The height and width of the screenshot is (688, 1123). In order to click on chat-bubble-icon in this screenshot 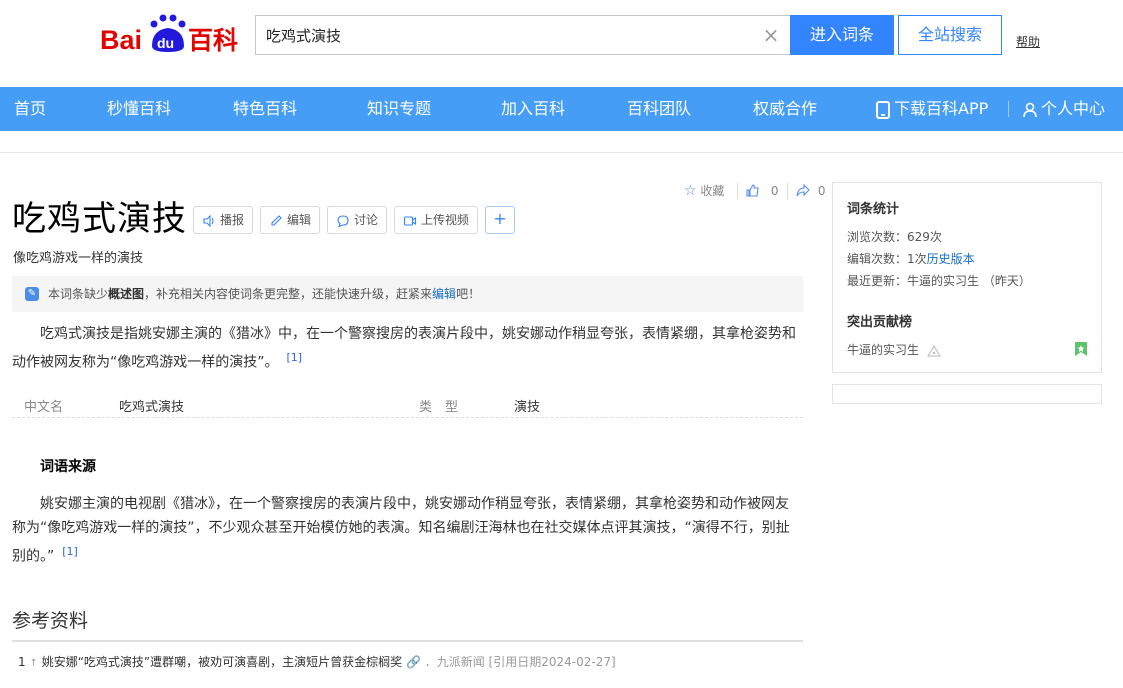, I will do `click(343, 221)`.